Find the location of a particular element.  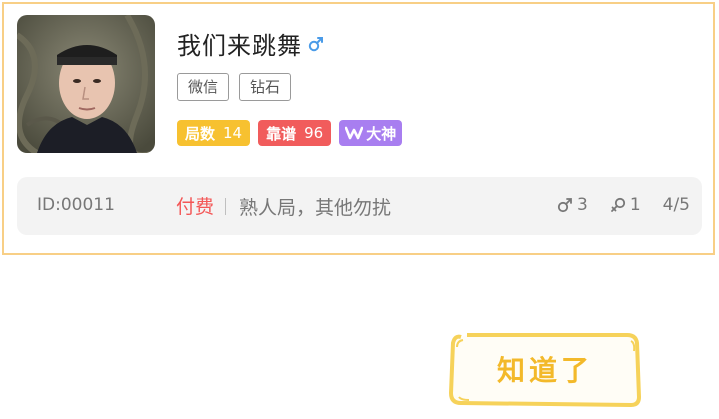

divider is located at coordinates (225, 206).